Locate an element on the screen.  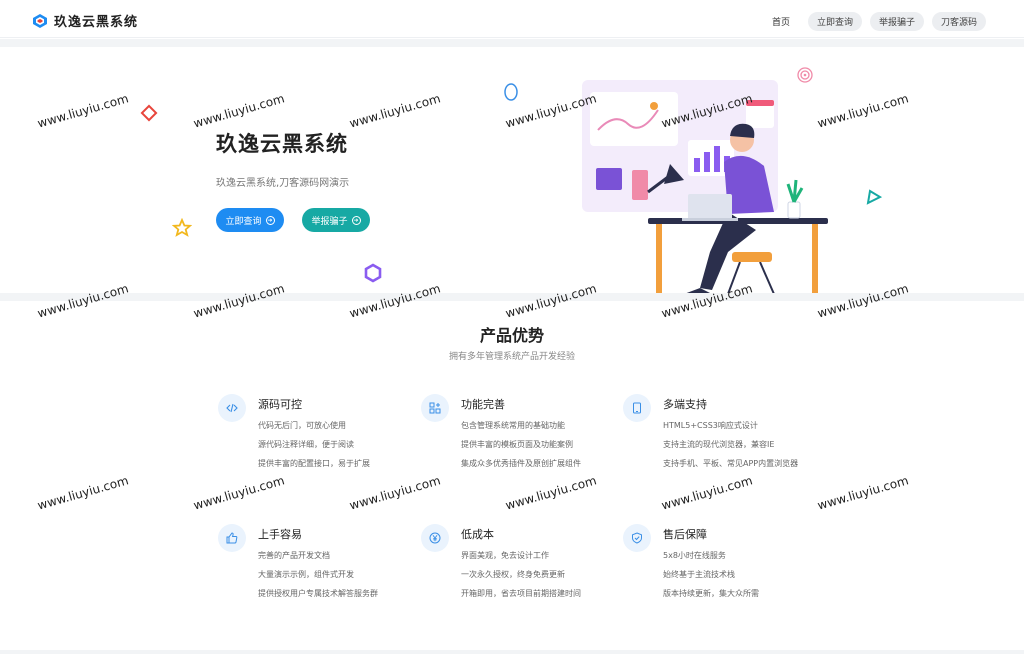
oval-decoration-icon is located at coordinates (511, 92).